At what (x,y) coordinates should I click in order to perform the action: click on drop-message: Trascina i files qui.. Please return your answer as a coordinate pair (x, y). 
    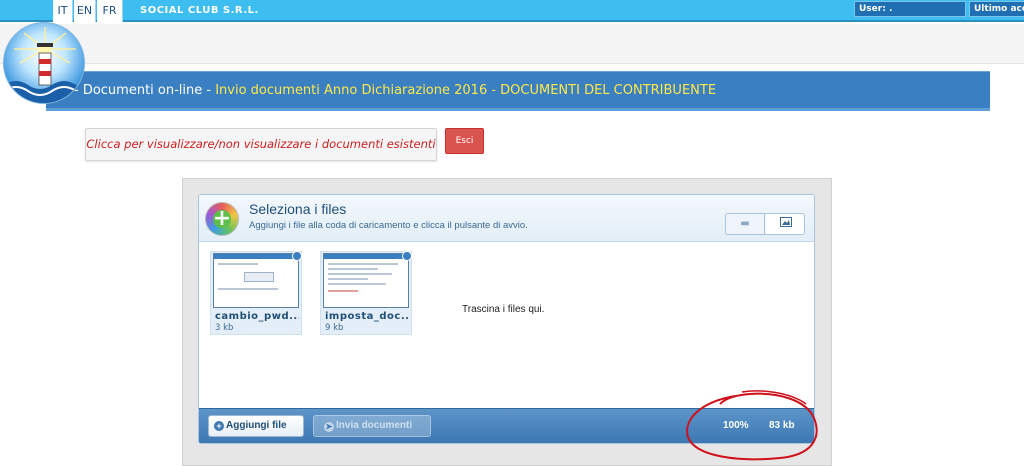
    Looking at the image, I should click on (503, 309).